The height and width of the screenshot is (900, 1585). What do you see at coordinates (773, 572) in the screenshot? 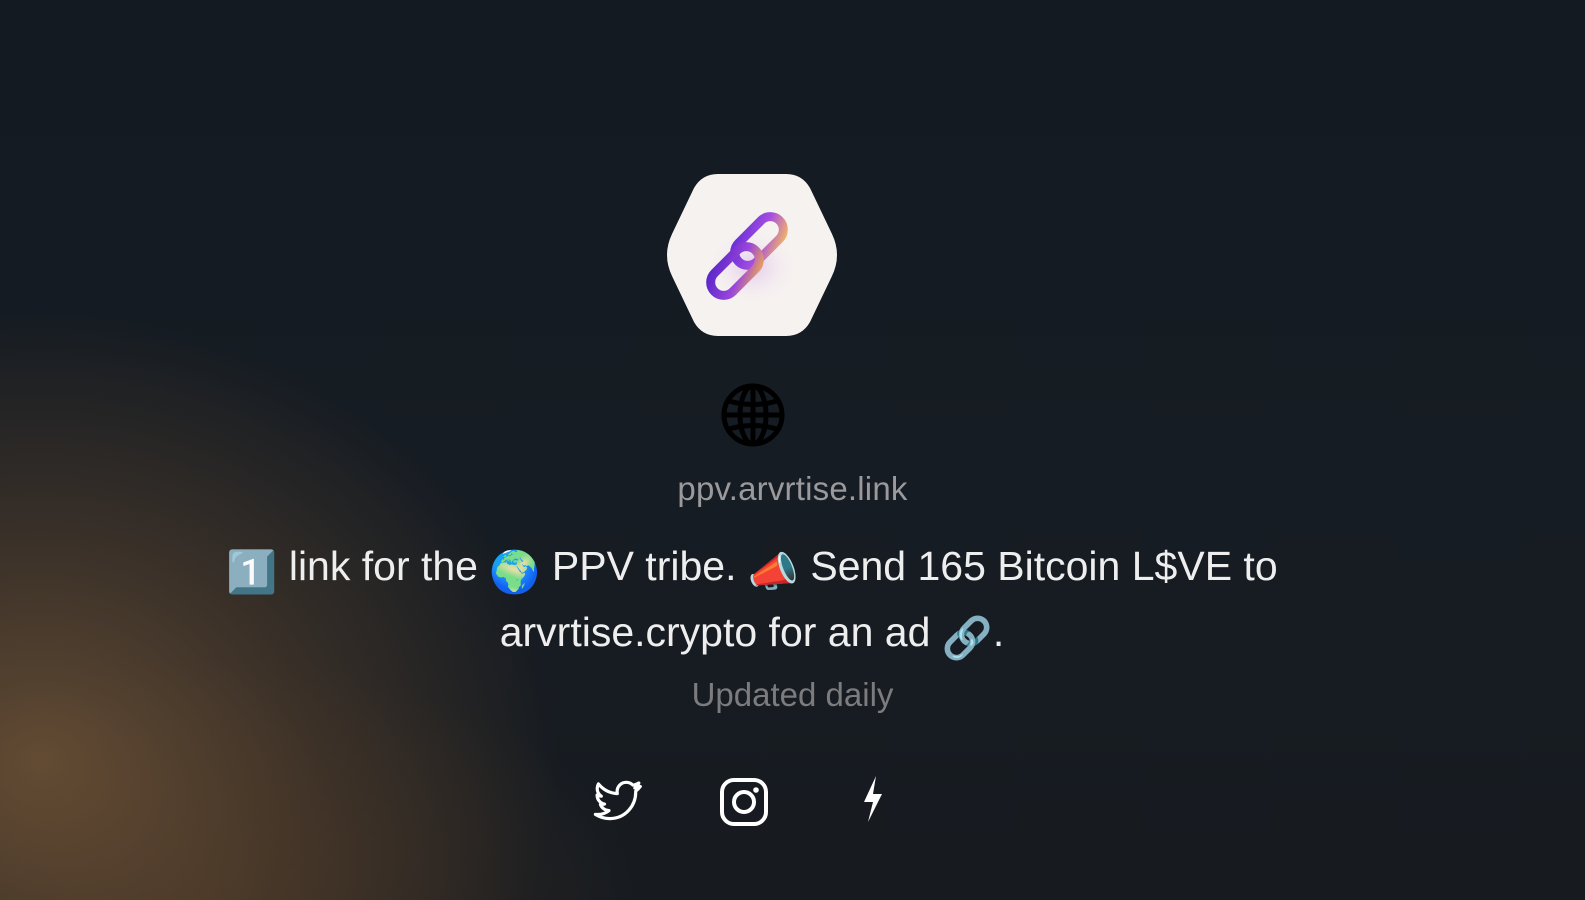
I see `megaphone-emoji: 📣` at bounding box center [773, 572].